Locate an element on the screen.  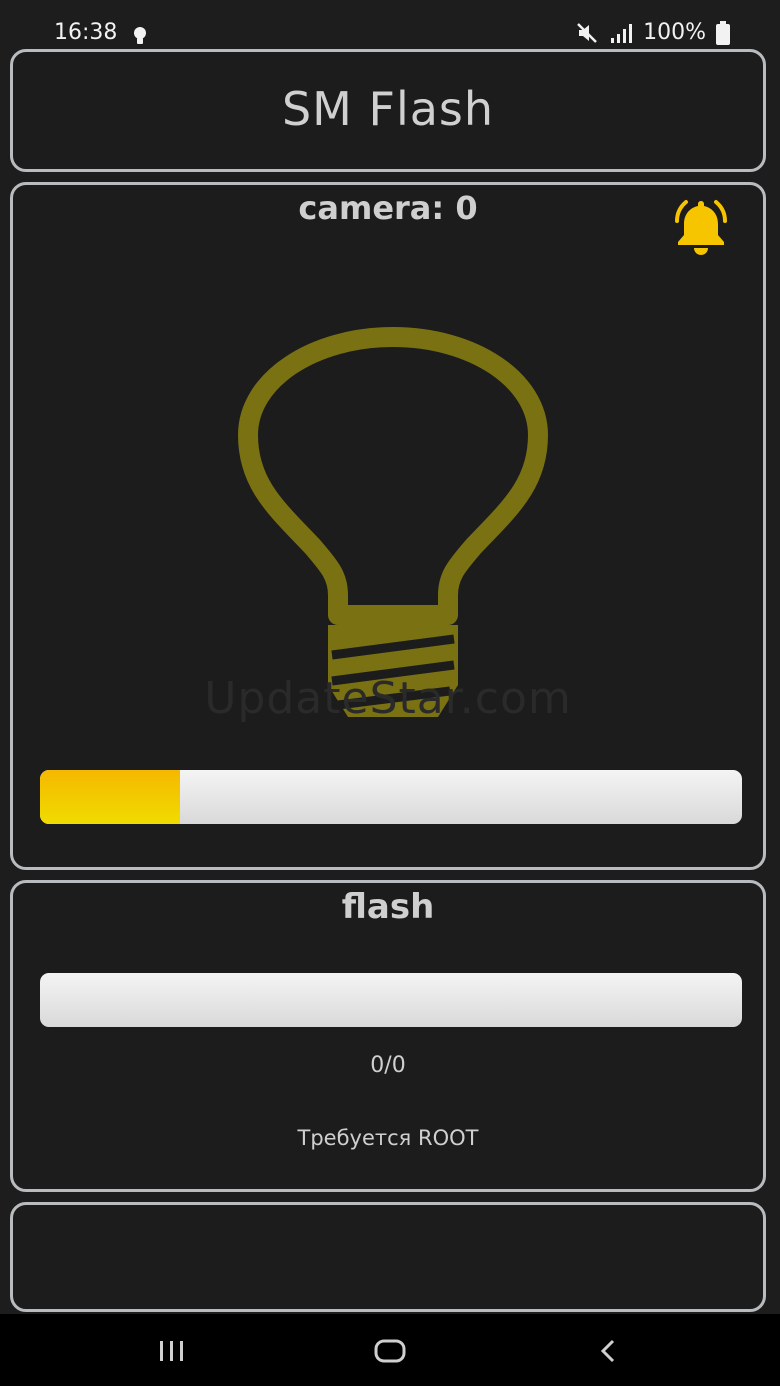
watermark: UpdateStar.com is located at coordinates (388, 698).